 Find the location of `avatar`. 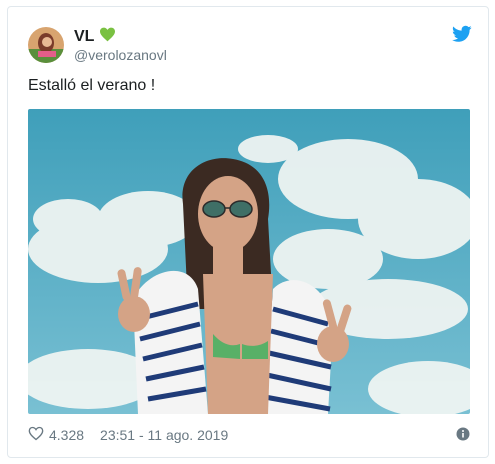

avatar is located at coordinates (46, 45).